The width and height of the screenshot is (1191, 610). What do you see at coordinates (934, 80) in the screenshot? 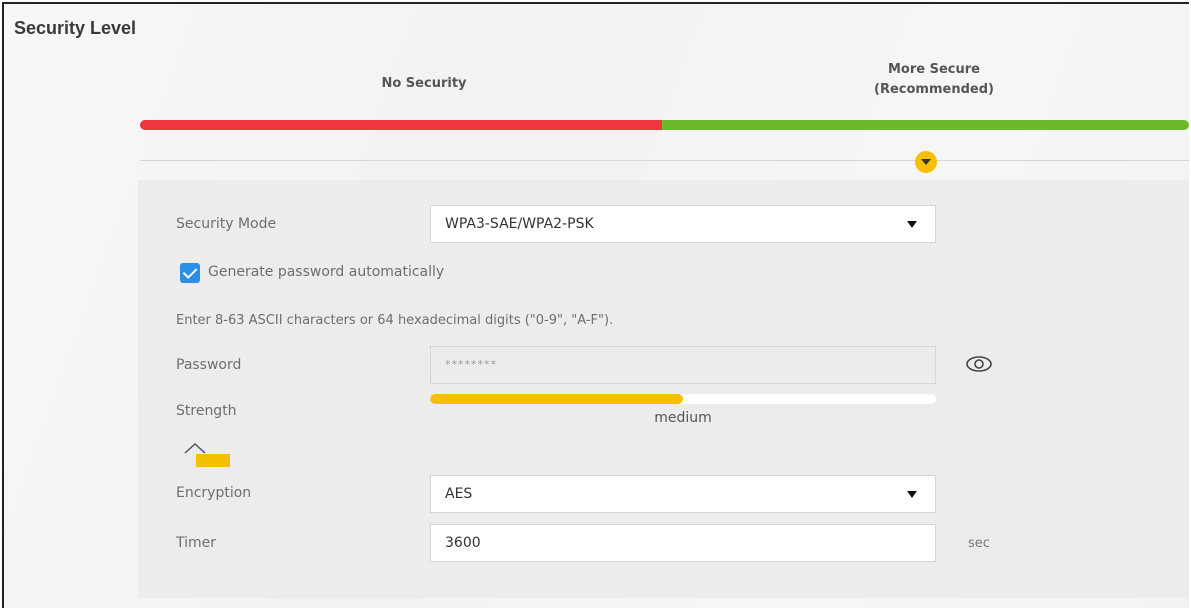
I see `level-label-more-secure: More Secure (Recommended)` at bounding box center [934, 80].